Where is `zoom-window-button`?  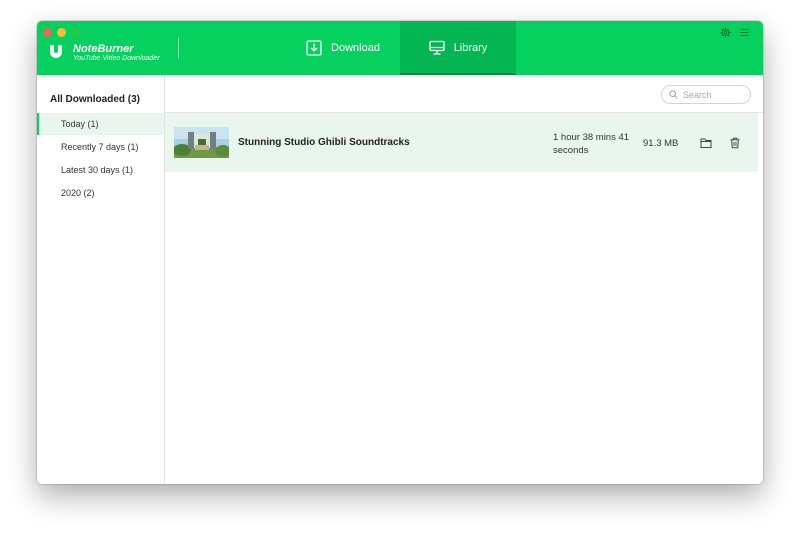
zoom-window-button is located at coordinates (75, 32).